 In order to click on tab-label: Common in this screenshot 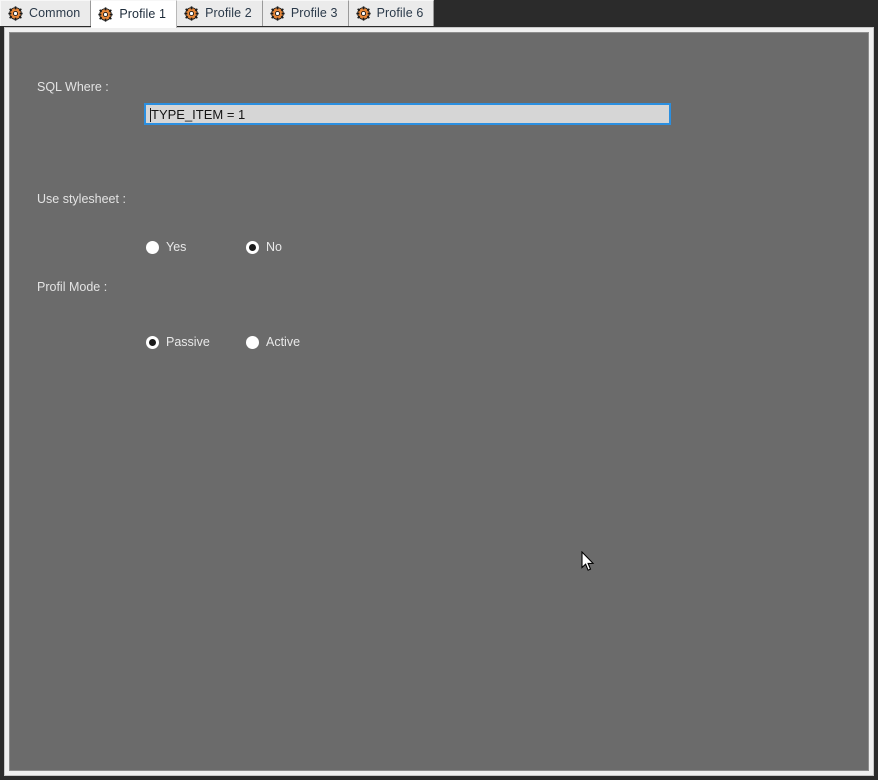, I will do `click(55, 13)`.